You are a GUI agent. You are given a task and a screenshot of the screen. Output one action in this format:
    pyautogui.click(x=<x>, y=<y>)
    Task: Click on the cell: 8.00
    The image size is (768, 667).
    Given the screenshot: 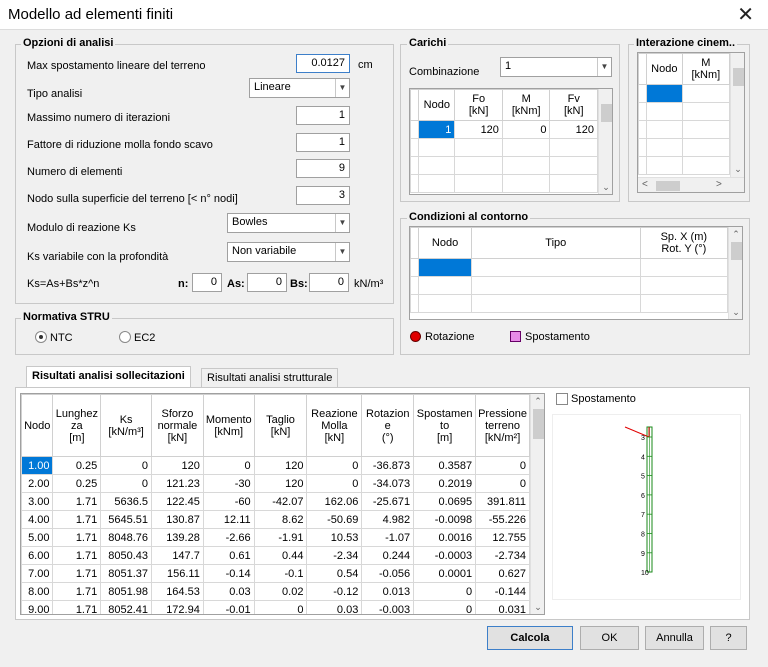 What is the action you would take?
    pyautogui.click(x=37, y=591)
    